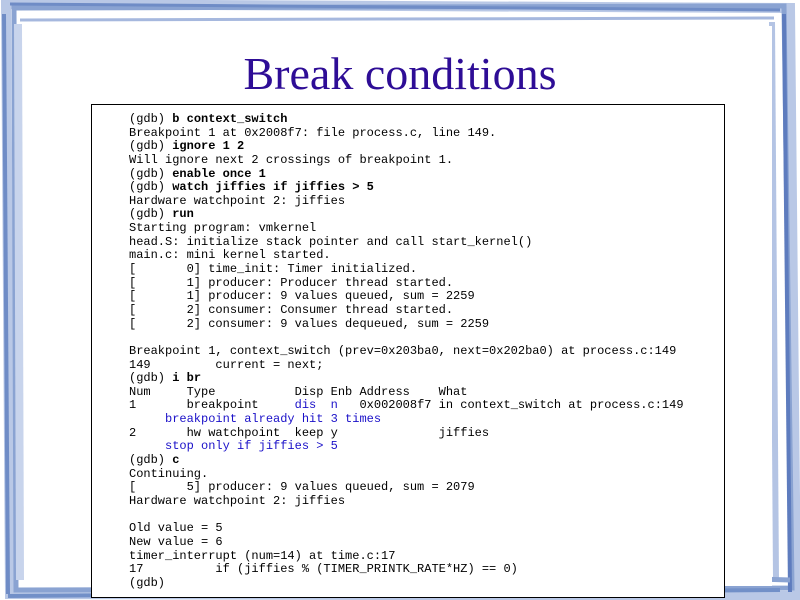  I want to click on gdb-command: enable once 1, so click(219, 173).